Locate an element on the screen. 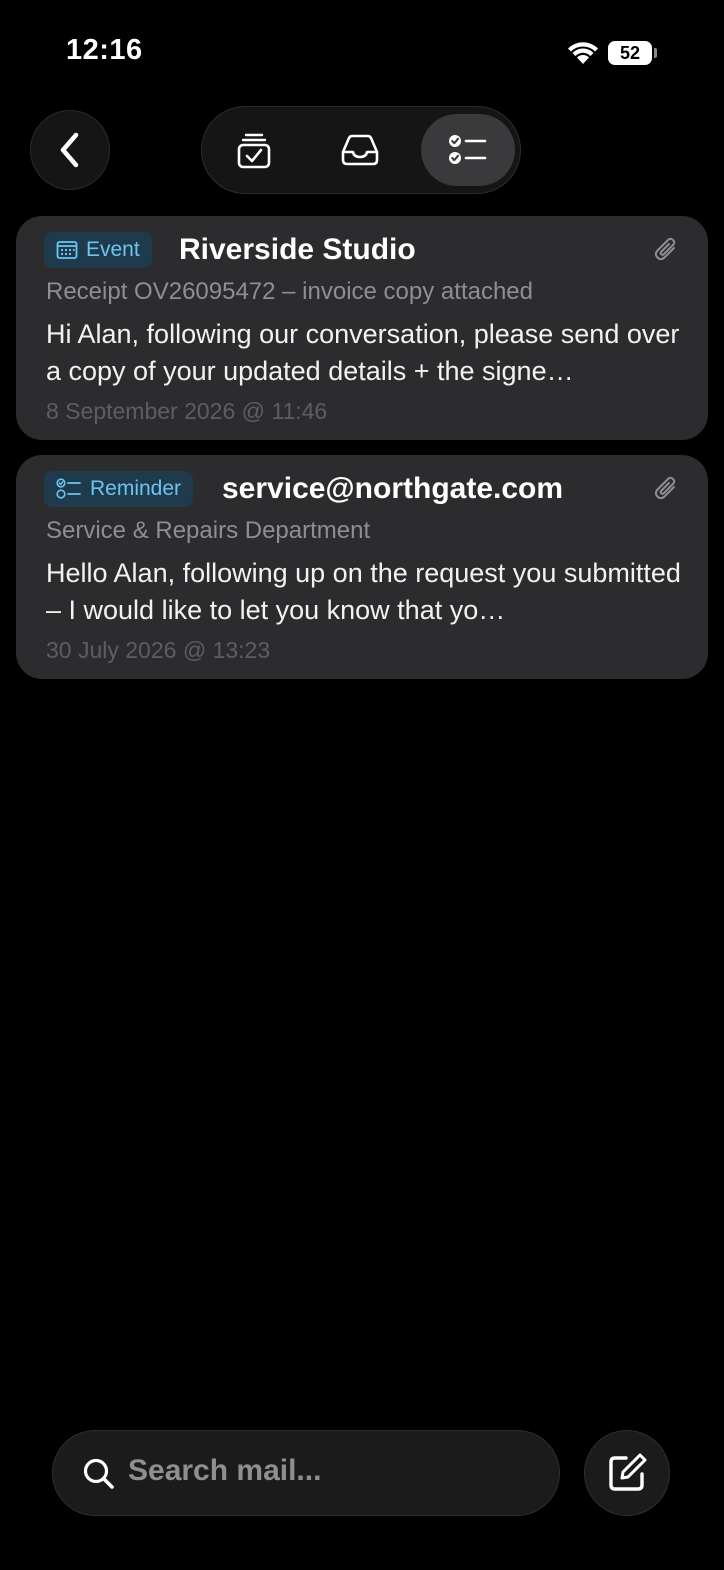  battery-cap is located at coordinates (655, 53).